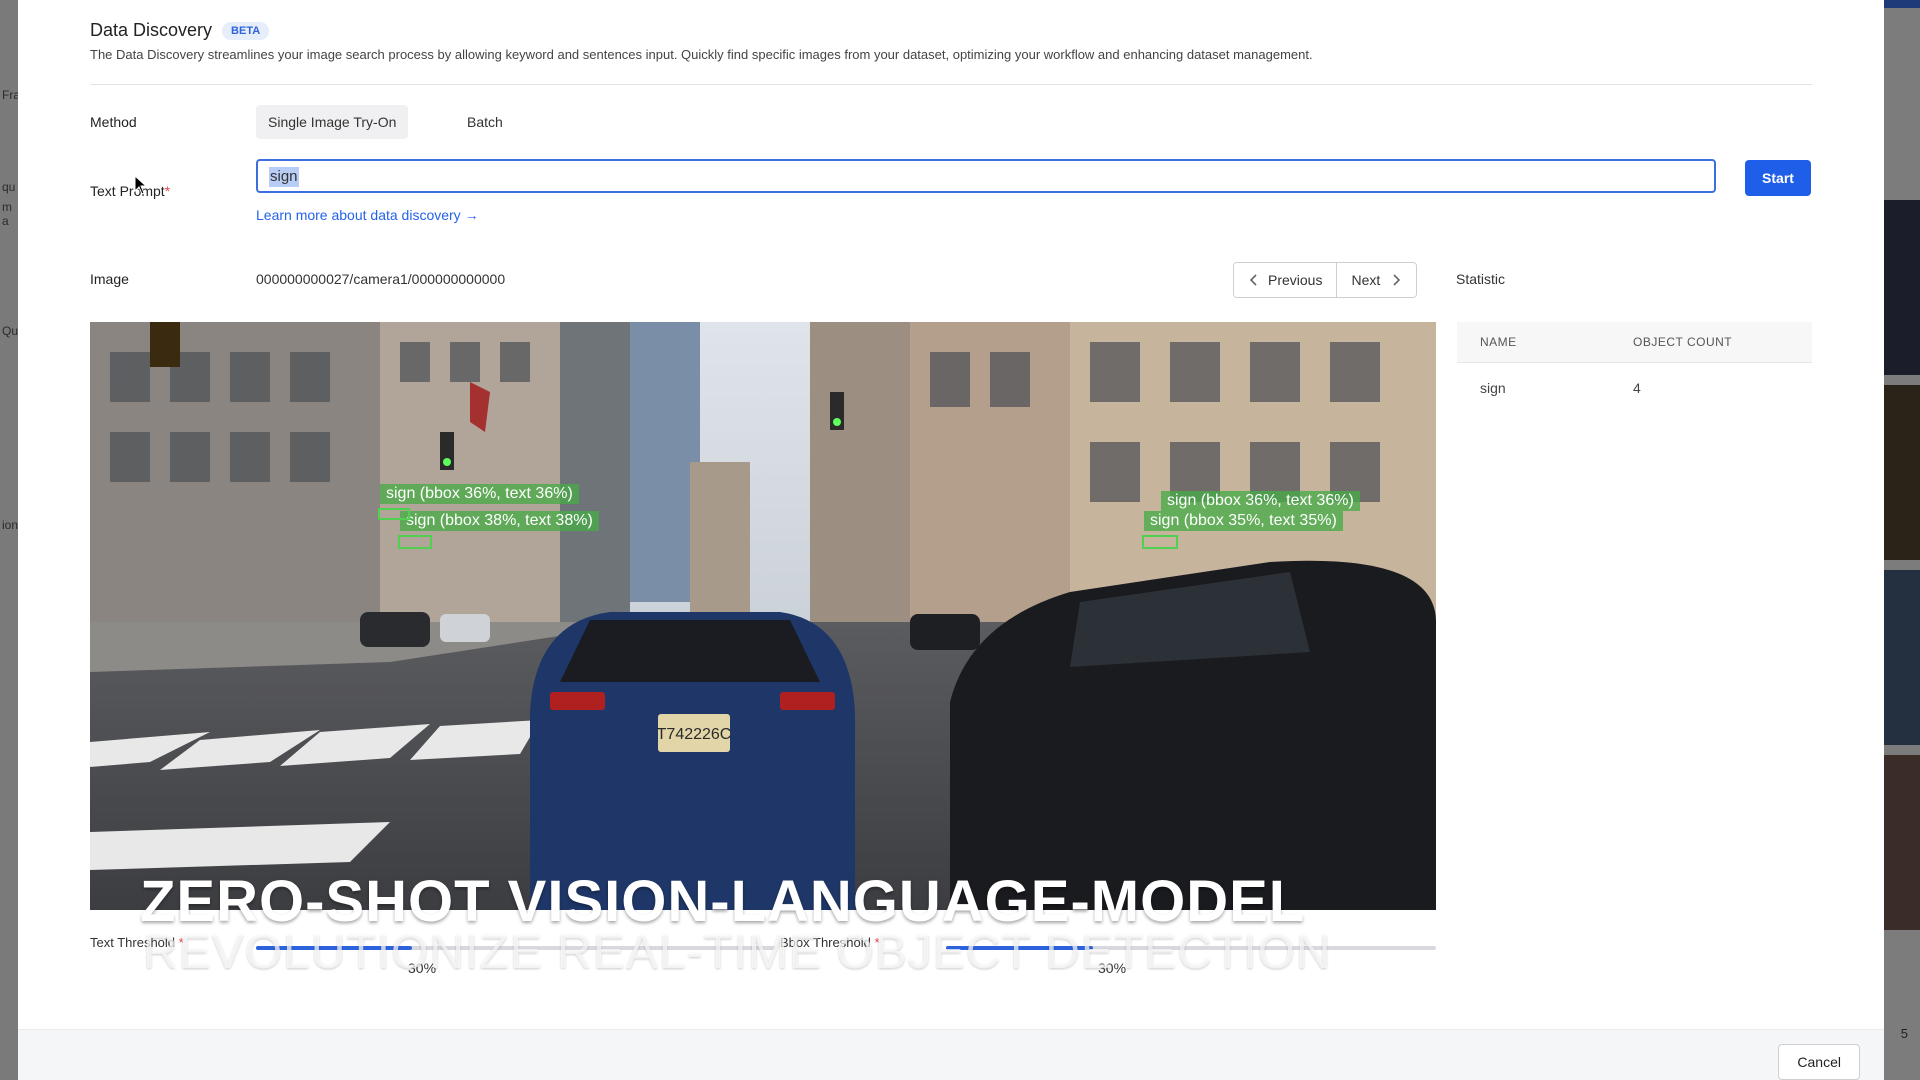 The width and height of the screenshot is (1920, 1080). I want to click on modal-footer: Cancel, so click(951, 1054).